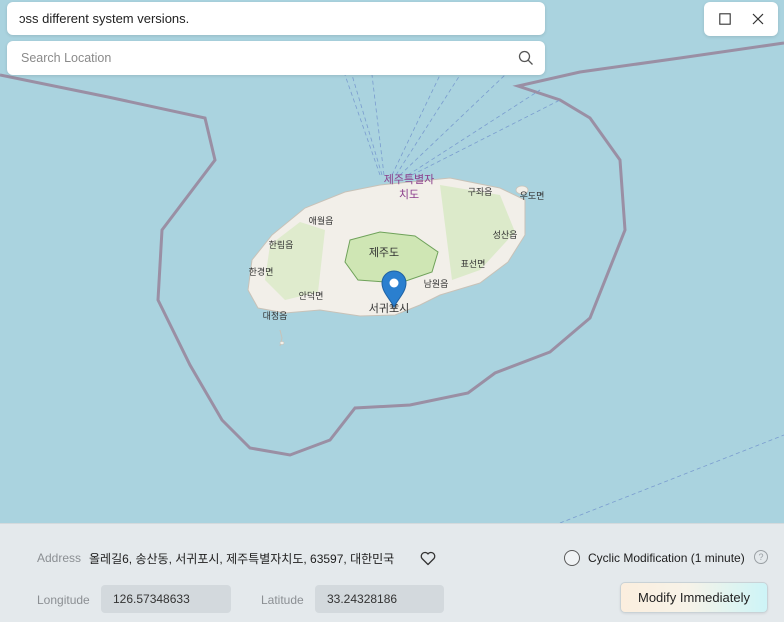  What do you see at coordinates (694, 597) in the screenshot?
I see `modify-immediately-button: Modify Immediately` at bounding box center [694, 597].